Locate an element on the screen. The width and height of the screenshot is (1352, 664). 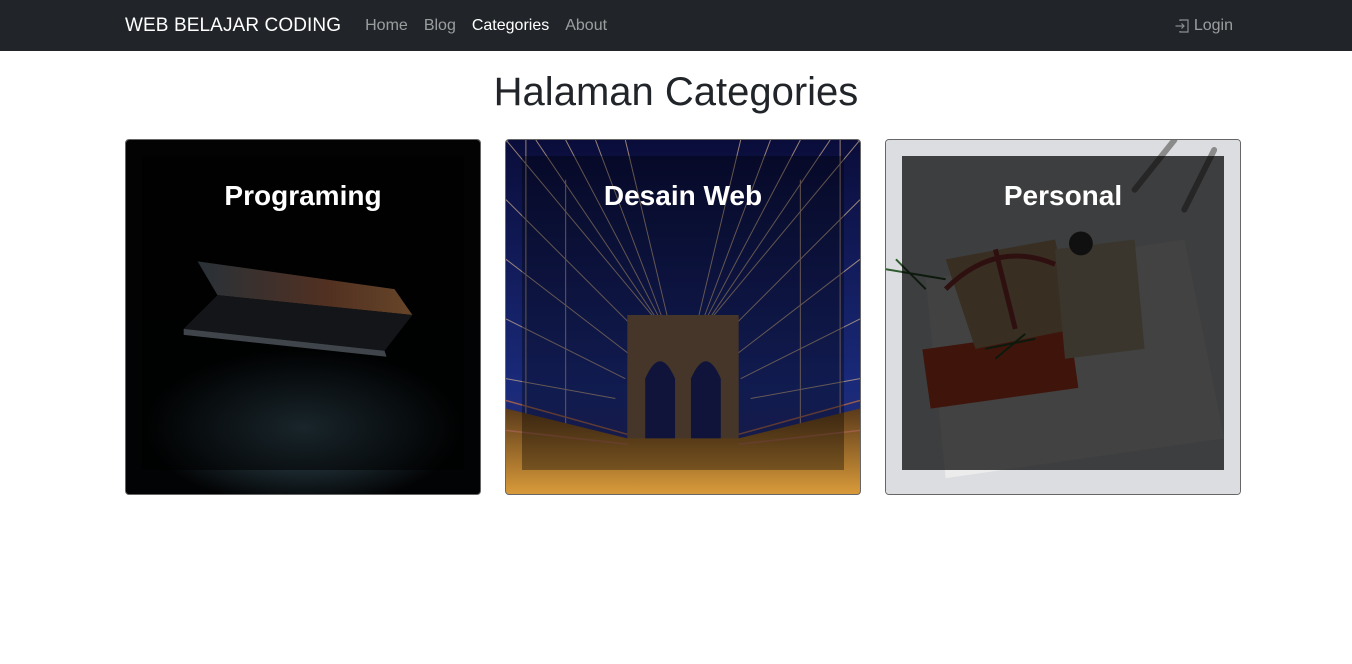
category-title: Personal is located at coordinates (1063, 195).